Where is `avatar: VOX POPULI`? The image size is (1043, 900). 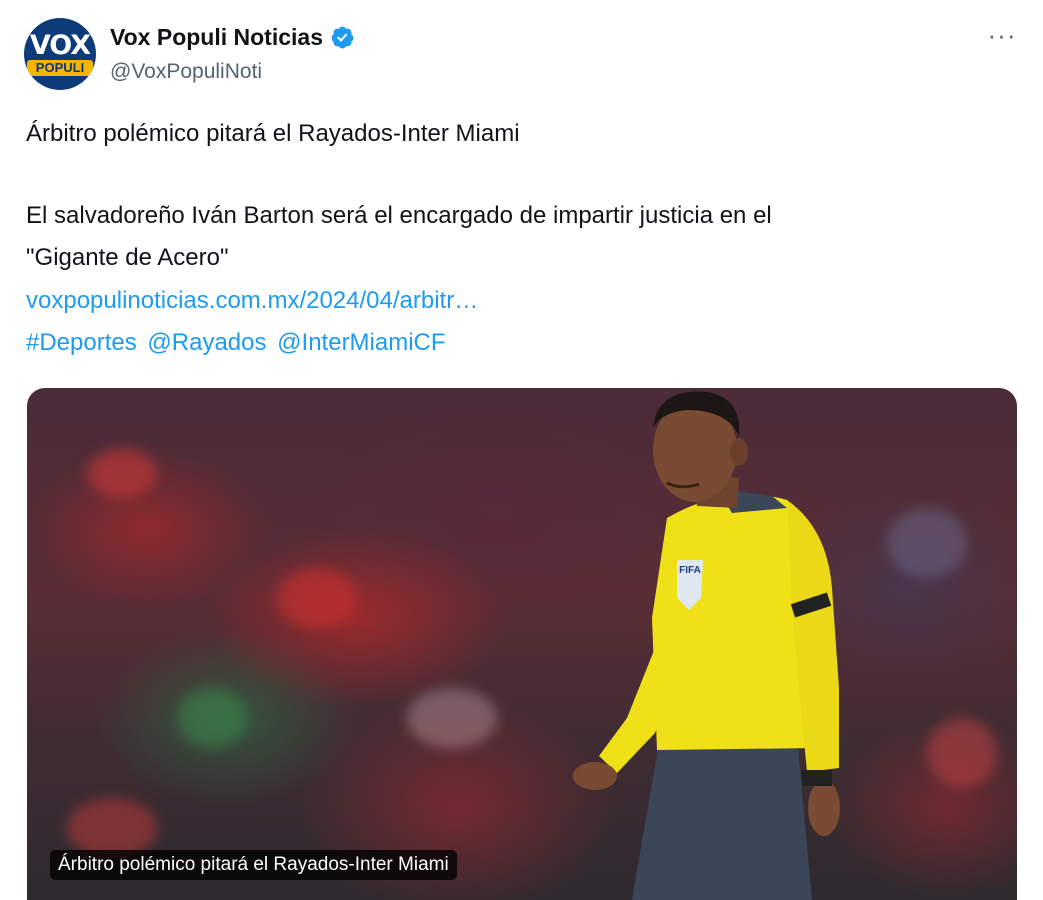 avatar: VOX POPULI is located at coordinates (60, 54).